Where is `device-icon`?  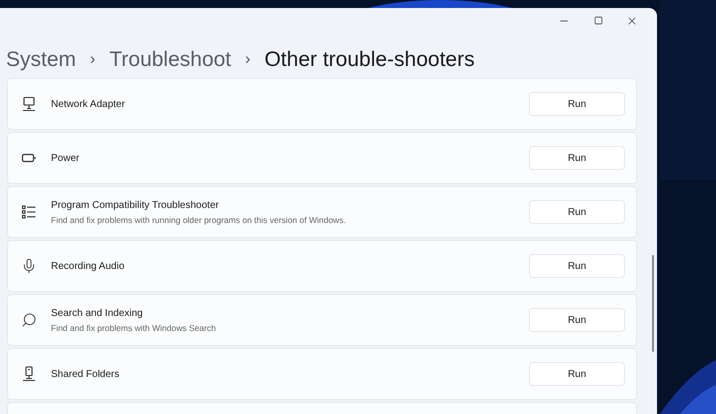 device-icon is located at coordinates (29, 374).